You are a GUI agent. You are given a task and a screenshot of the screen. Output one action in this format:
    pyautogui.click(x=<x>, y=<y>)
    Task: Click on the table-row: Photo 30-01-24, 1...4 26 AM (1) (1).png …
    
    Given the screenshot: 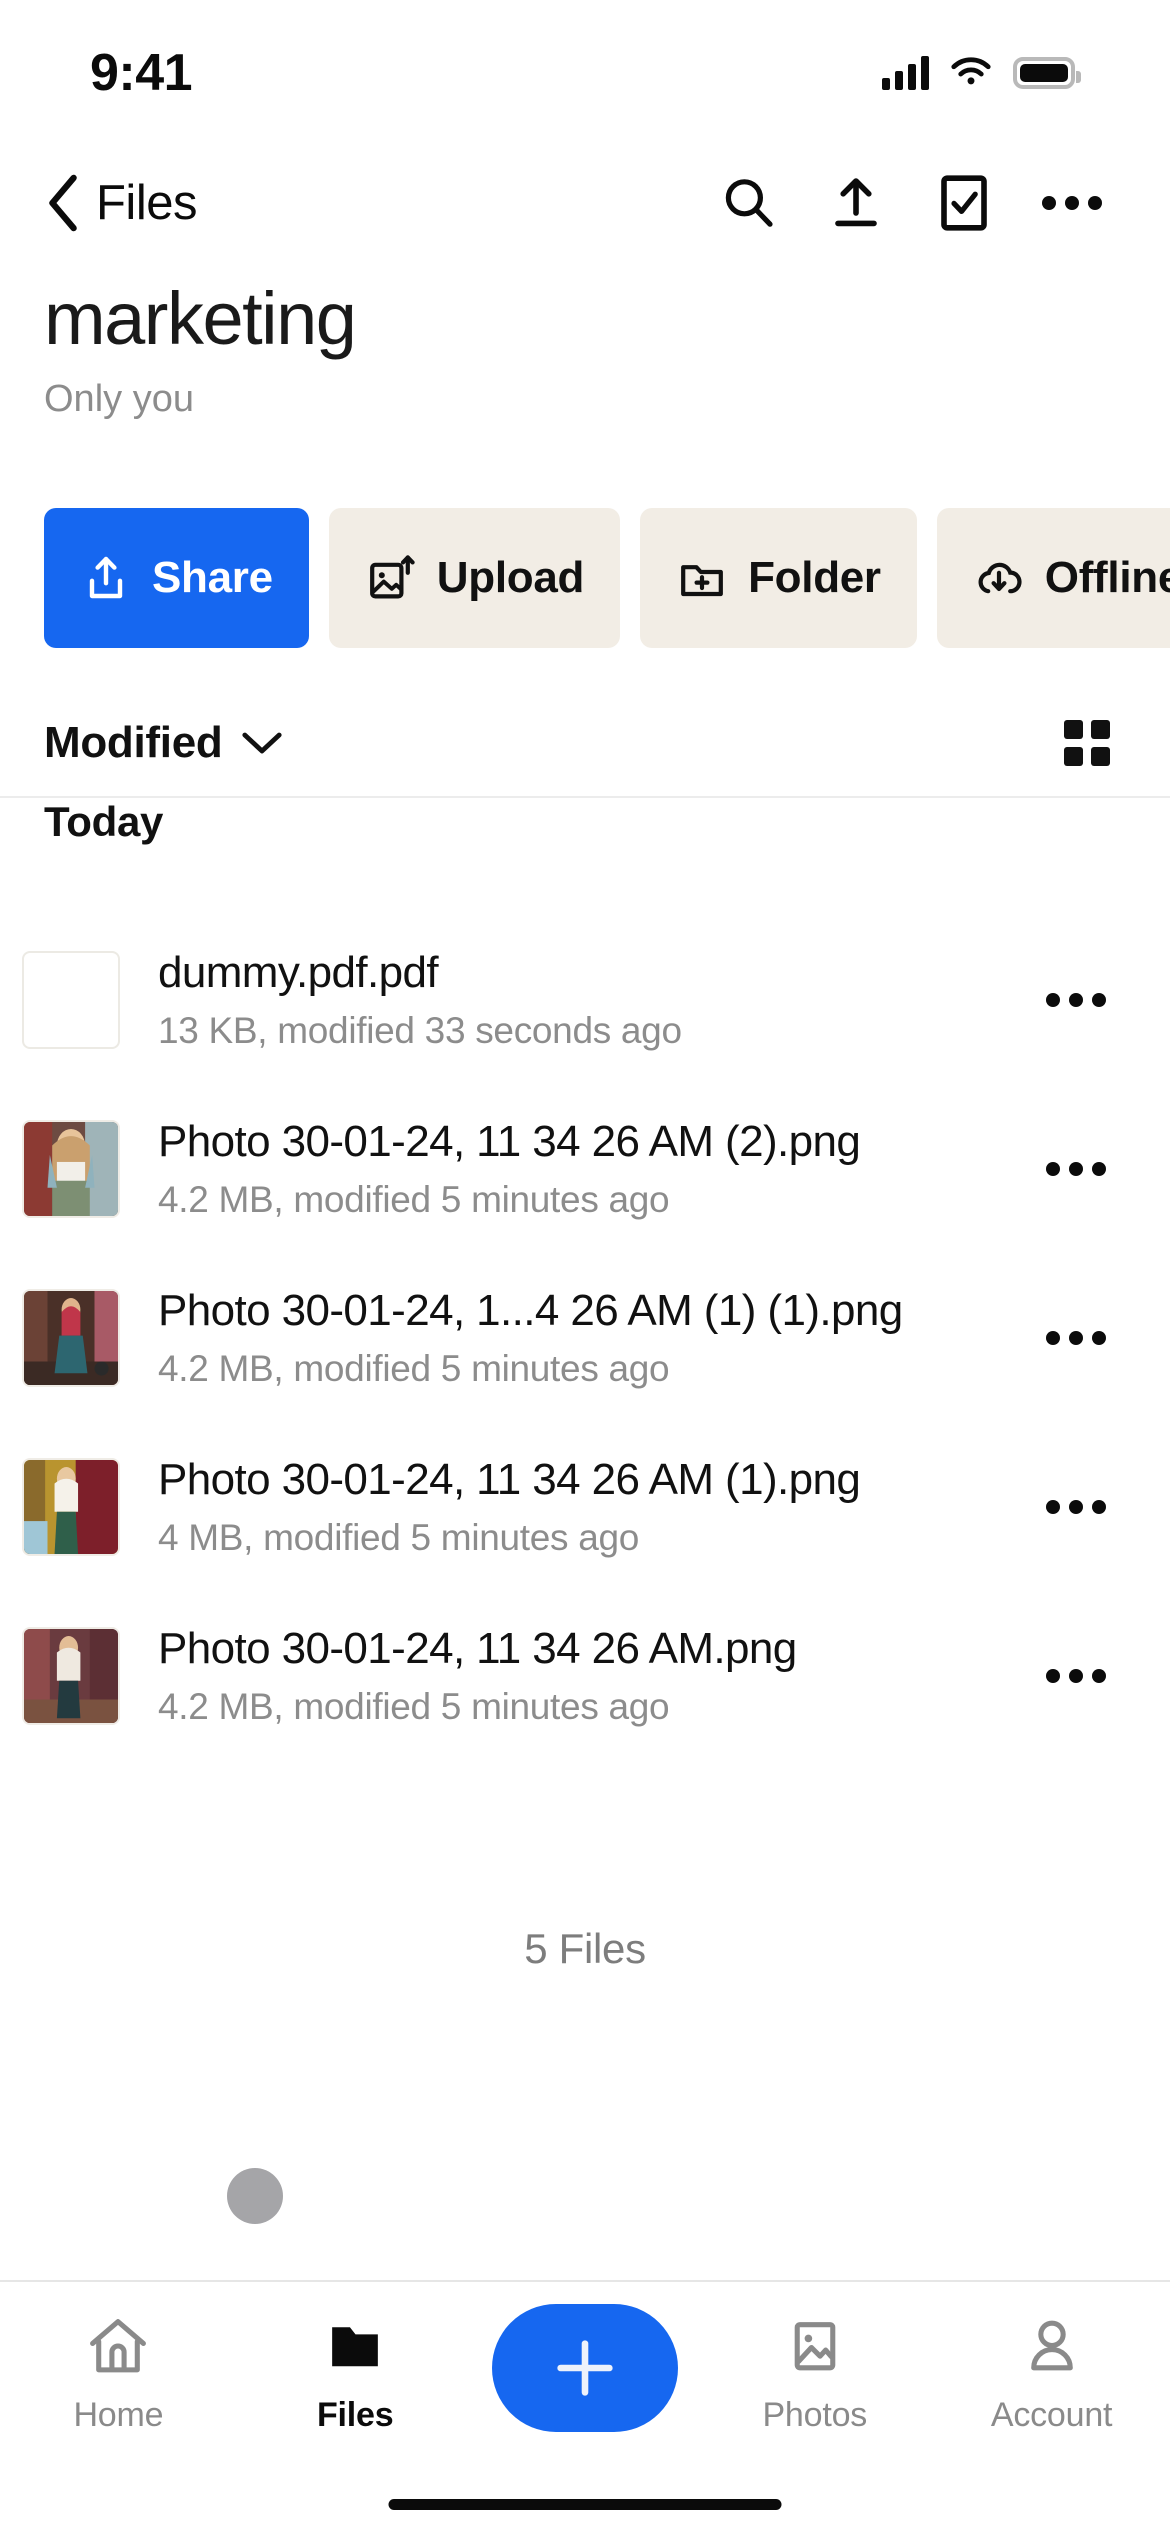 What is the action you would take?
    pyautogui.click(x=585, y=1337)
    